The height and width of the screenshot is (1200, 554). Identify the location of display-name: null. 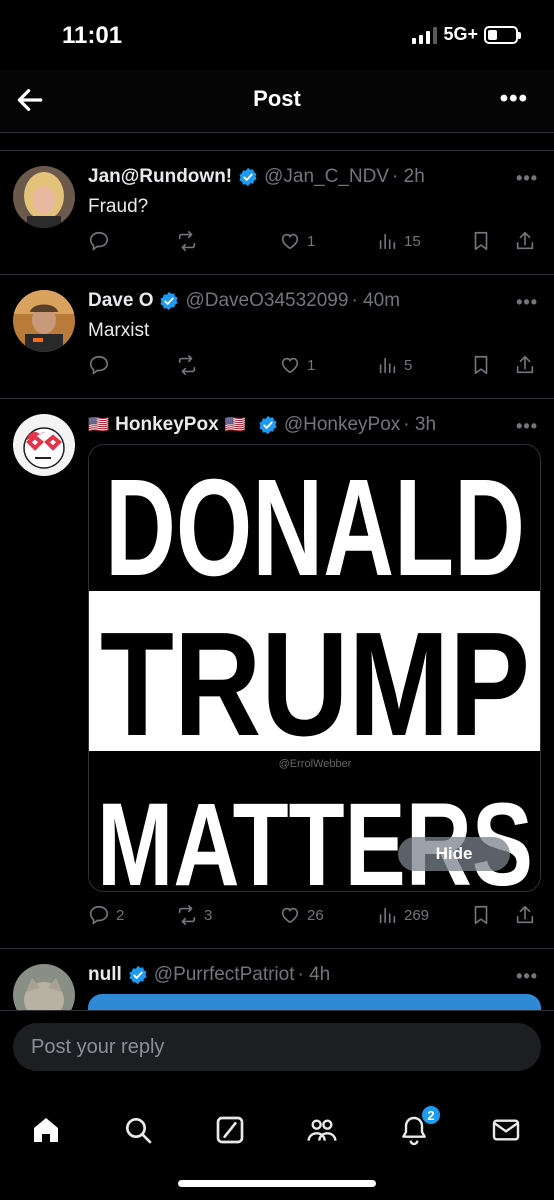
(105, 975).